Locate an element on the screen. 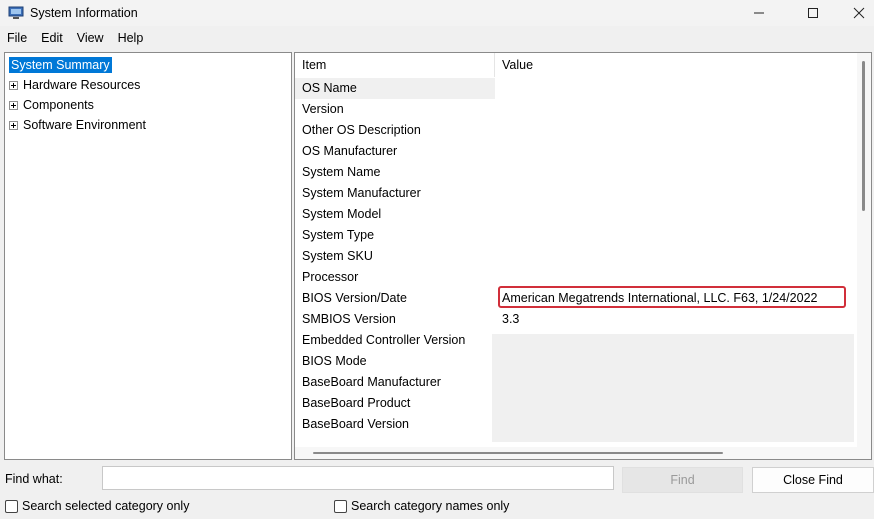 This screenshot has width=874, height=519. tree-item-components: Components is located at coordinates (50, 105).